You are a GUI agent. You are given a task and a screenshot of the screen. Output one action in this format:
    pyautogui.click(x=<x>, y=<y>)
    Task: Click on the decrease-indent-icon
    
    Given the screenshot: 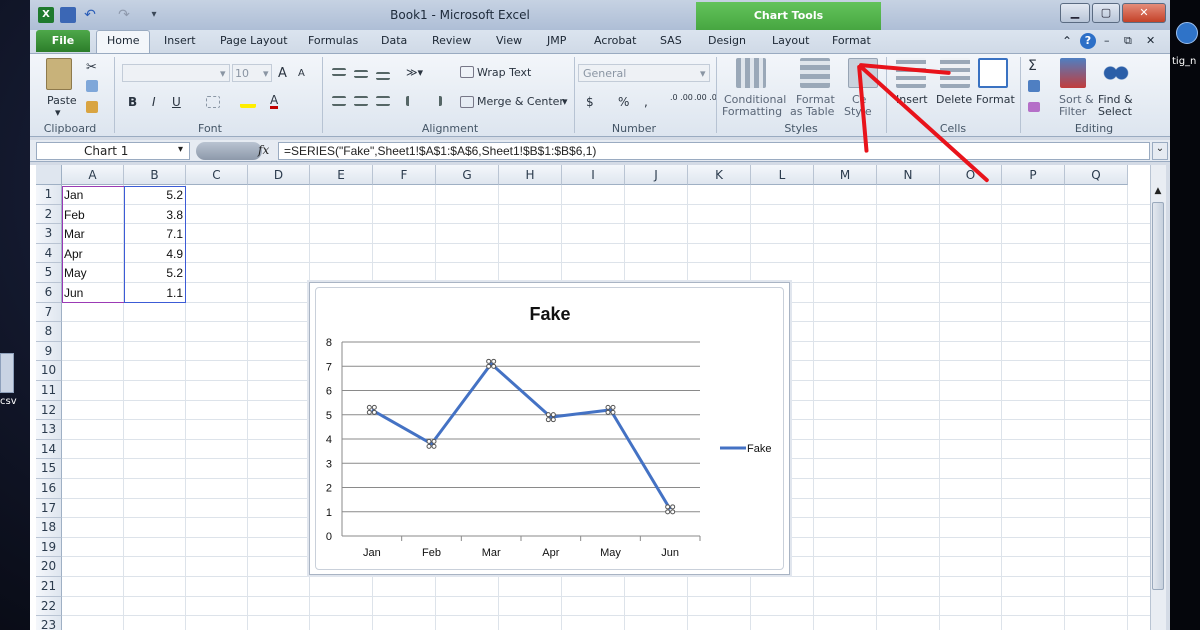 What is the action you would take?
    pyautogui.click(x=413, y=101)
    